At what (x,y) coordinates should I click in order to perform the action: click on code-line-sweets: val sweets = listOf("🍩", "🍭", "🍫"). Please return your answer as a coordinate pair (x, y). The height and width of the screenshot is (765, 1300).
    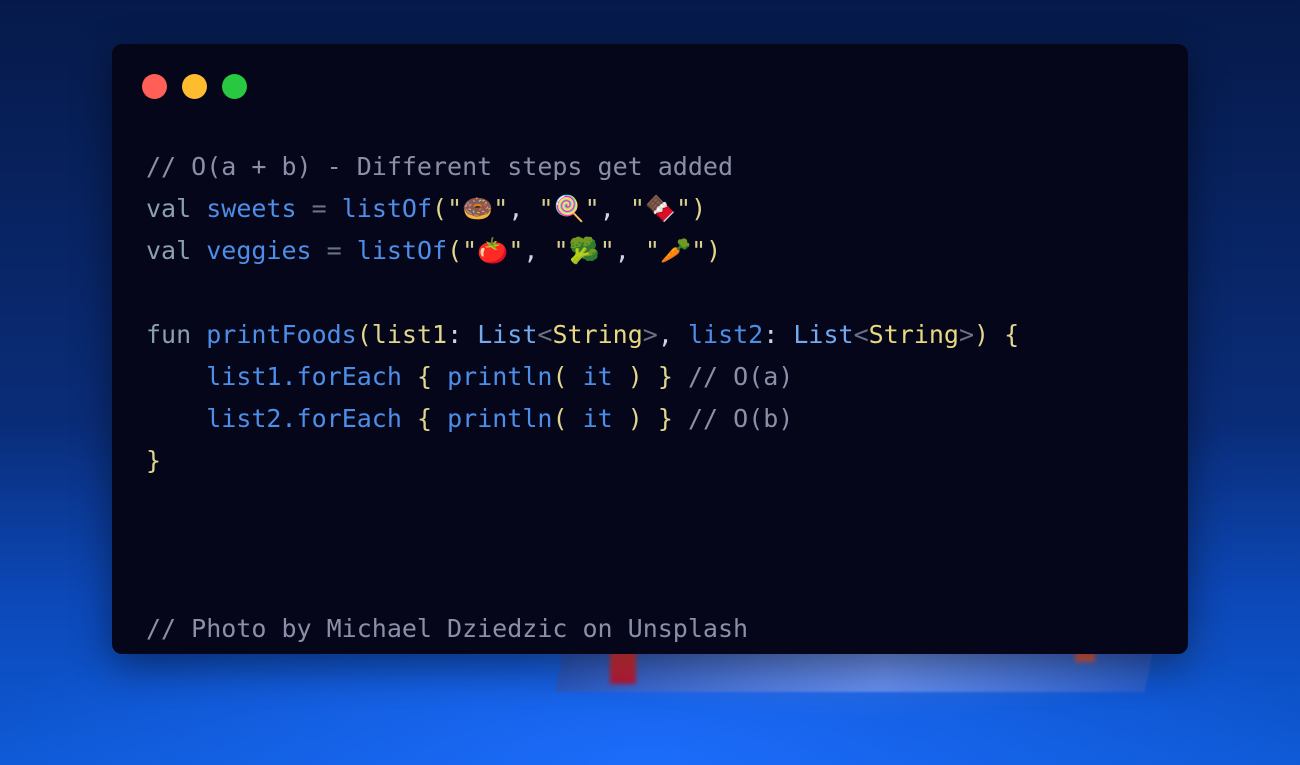
    Looking at the image, I should click on (582, 209).